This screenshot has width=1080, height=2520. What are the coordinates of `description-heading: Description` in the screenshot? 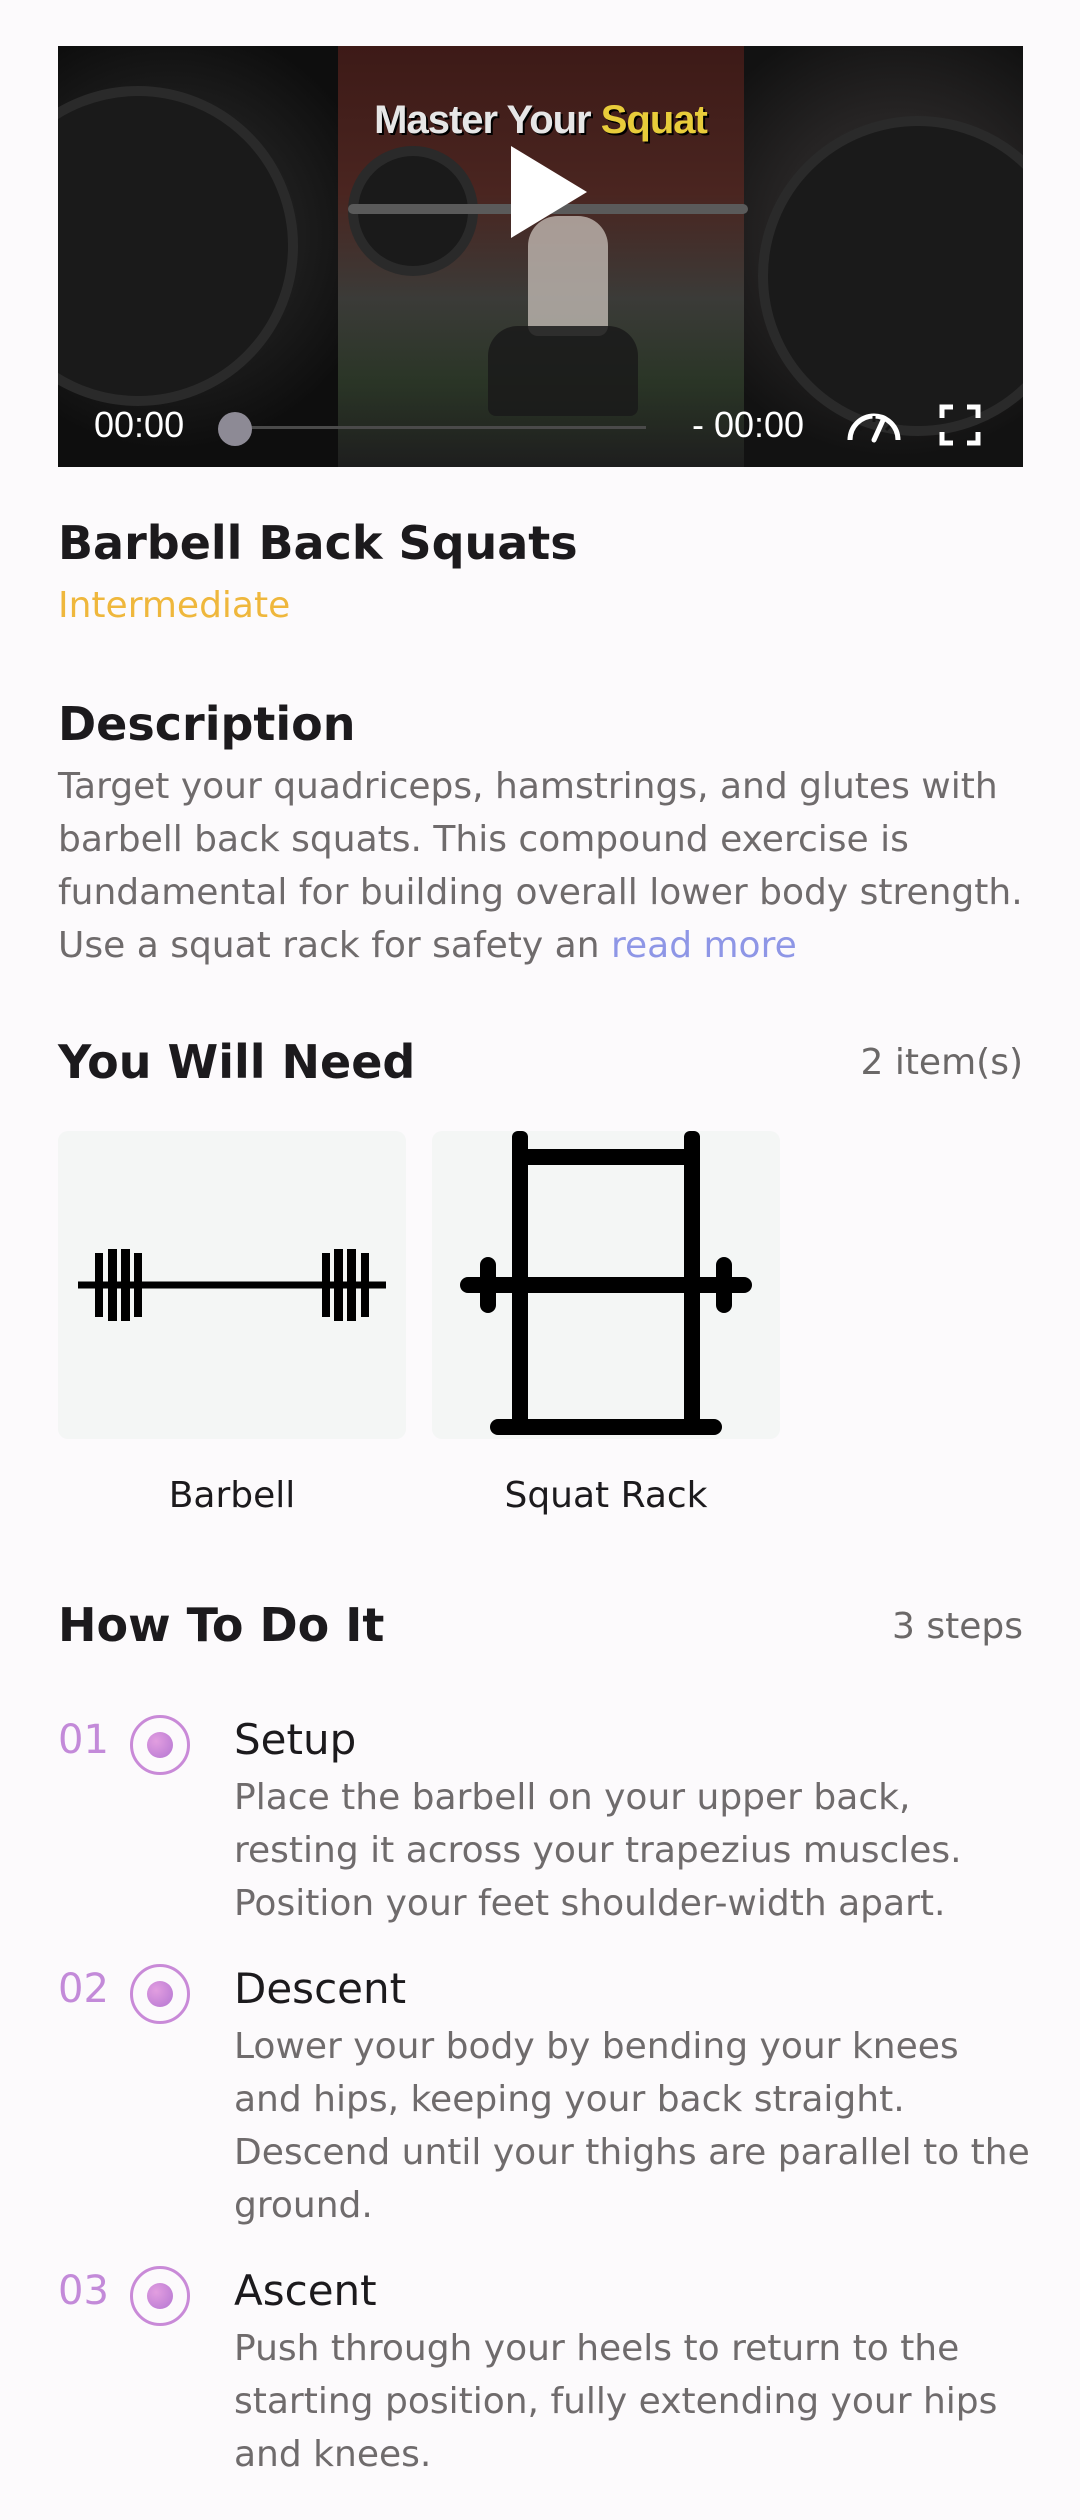 It's located at (207, 724).